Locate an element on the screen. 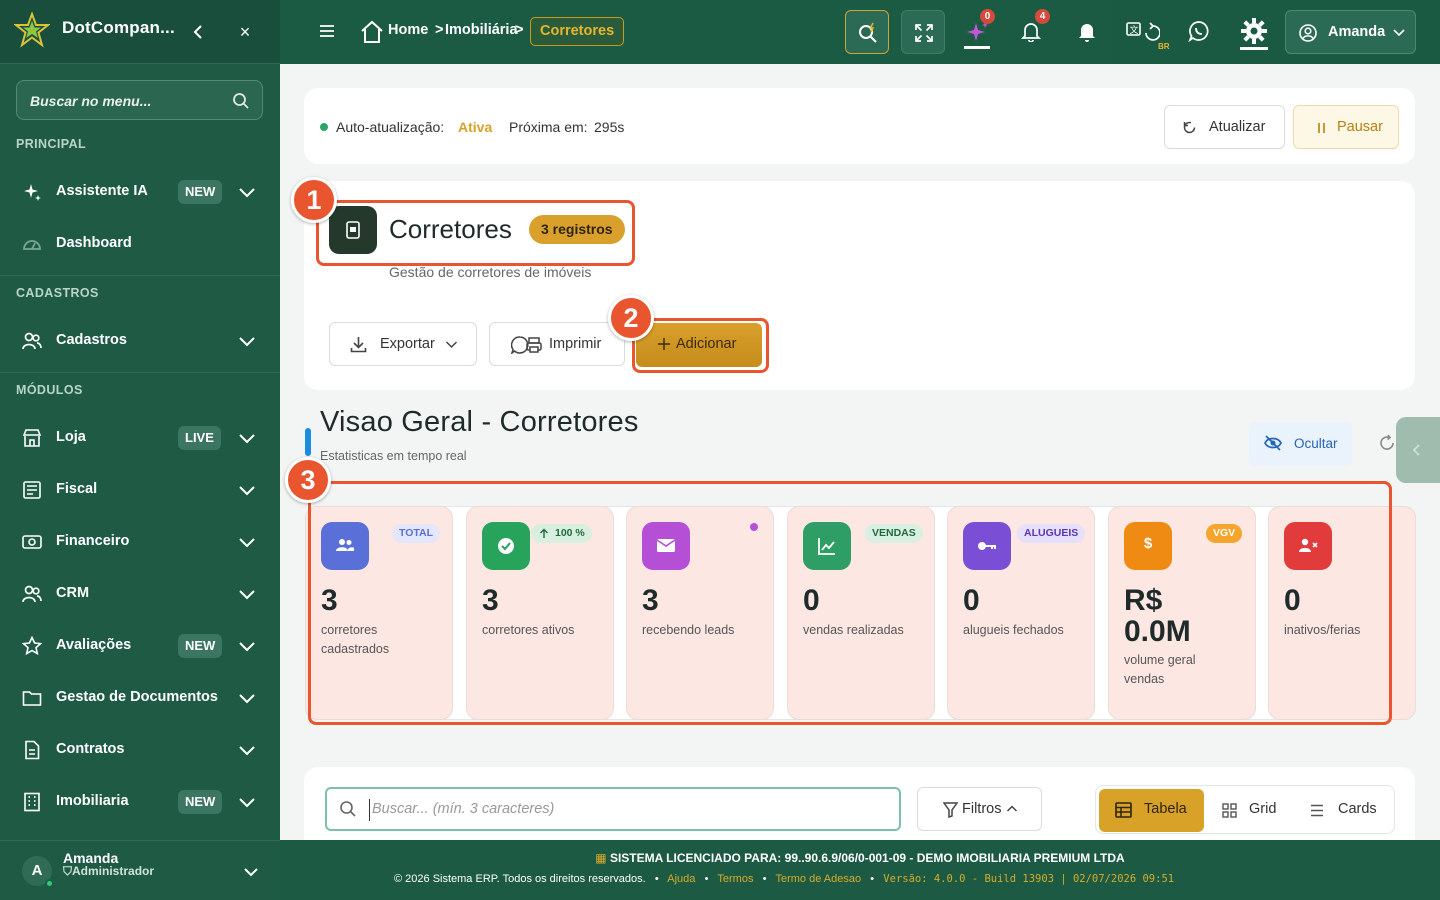 This screenshot has width=1440, height=900. view-tab-label: Tabela is located at coordinates (1165, 809).